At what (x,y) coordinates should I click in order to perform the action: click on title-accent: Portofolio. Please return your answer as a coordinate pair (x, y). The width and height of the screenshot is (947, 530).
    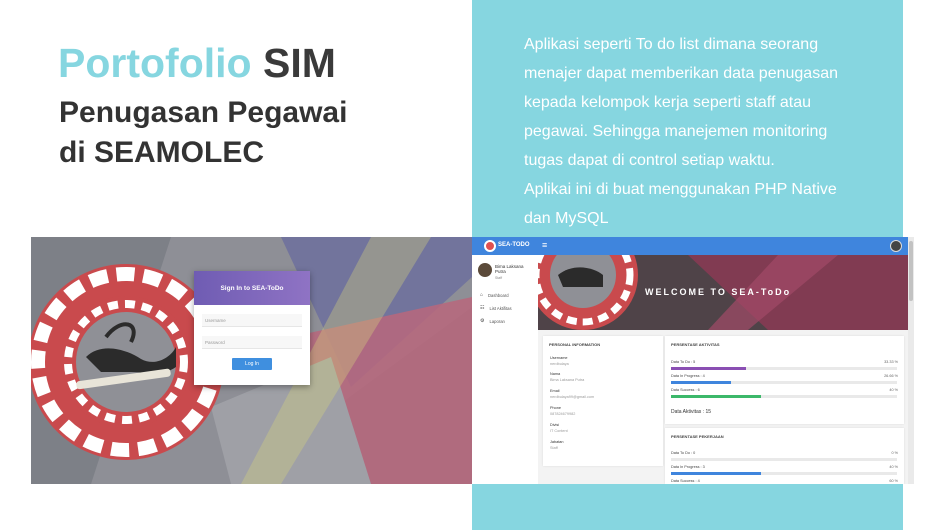
    Looking at the image, I should click on (155, 63).